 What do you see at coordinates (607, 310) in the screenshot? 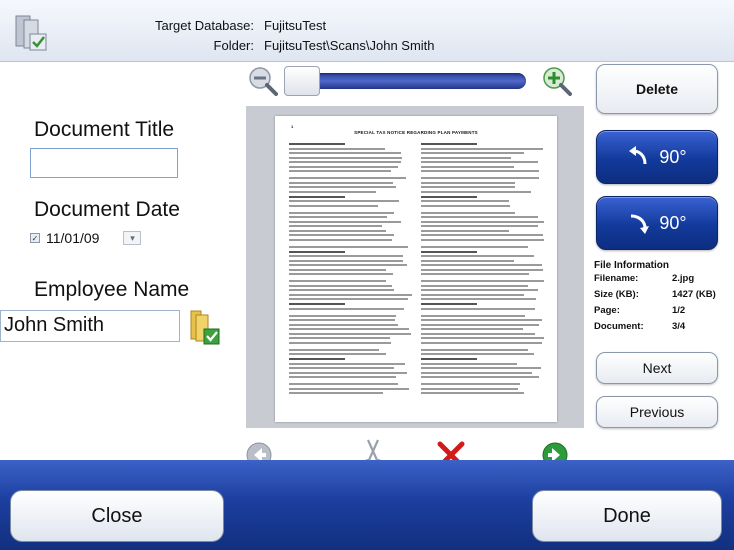
I see `page-label: Page:` at bounding box center [607, 310].